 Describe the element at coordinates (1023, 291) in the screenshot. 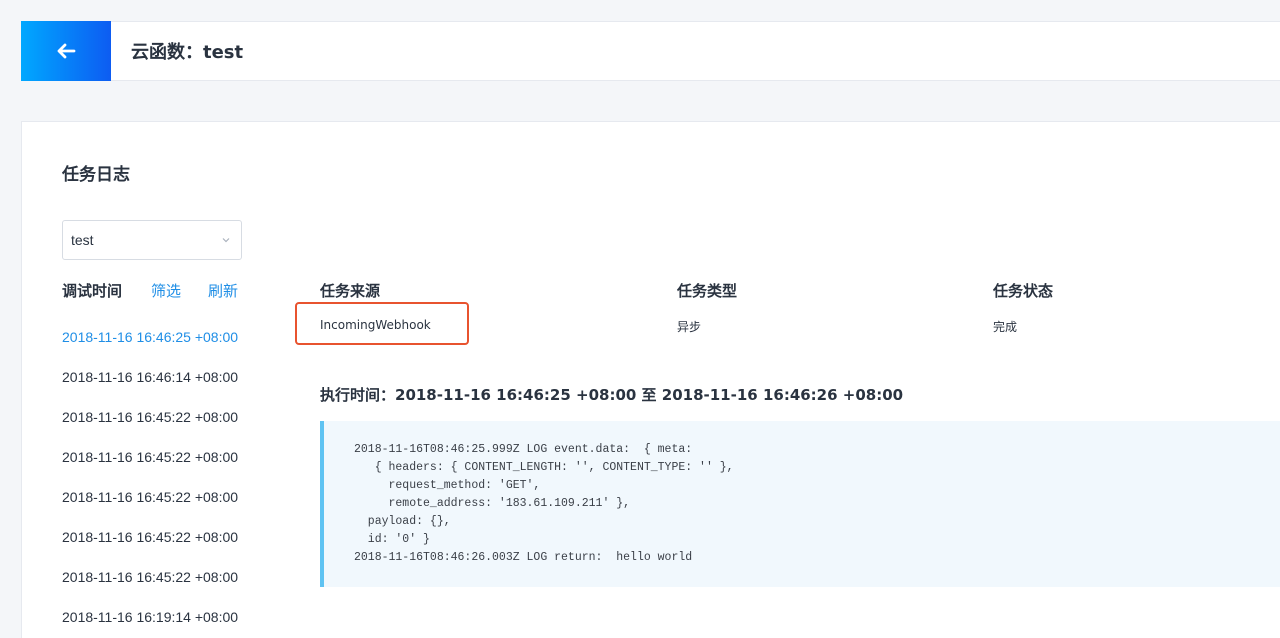

I see `task-status-label: 任务状态` at that location.